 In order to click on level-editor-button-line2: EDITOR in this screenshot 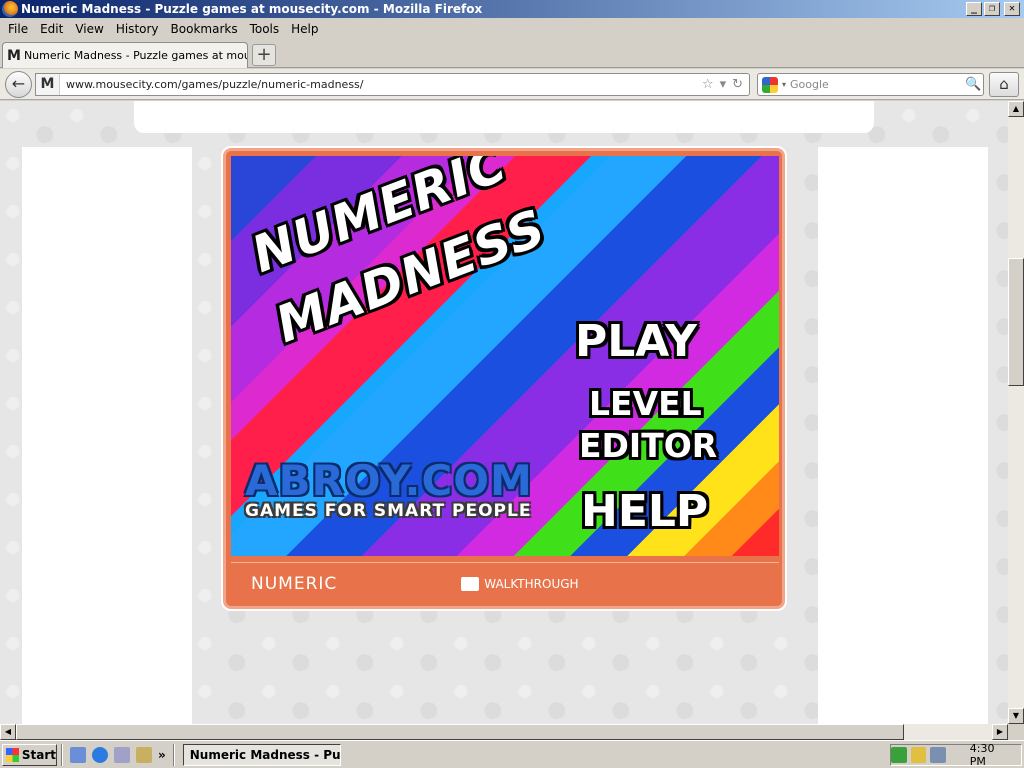, I will do `click(648, 445)`.